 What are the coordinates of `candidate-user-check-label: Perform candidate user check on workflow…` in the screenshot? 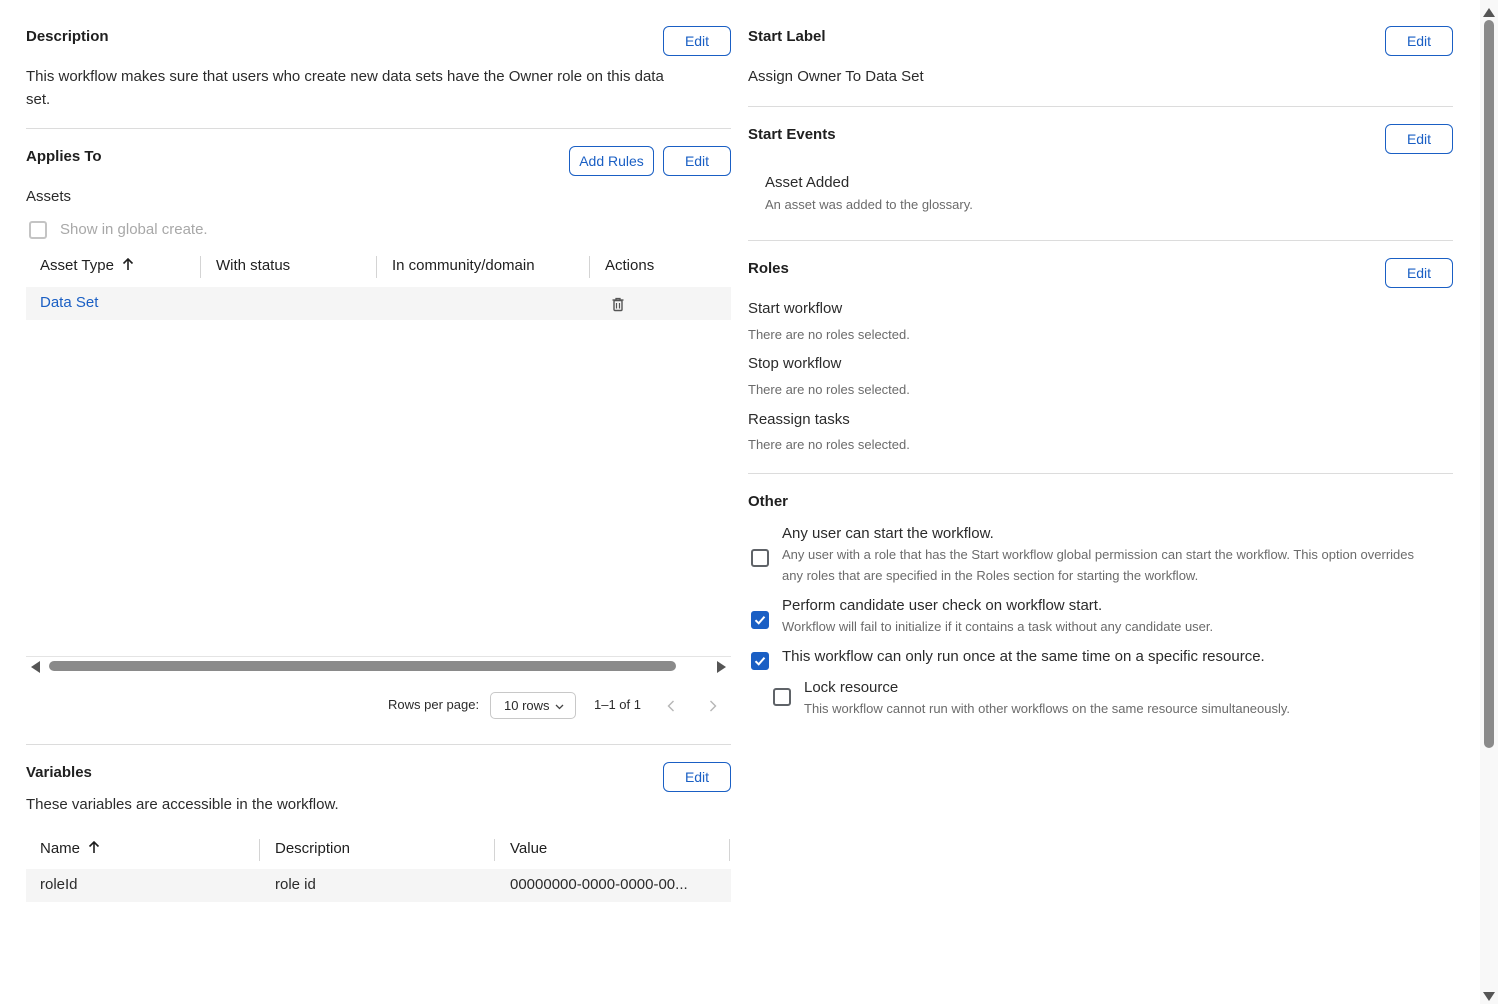 It's located at (942, 605).